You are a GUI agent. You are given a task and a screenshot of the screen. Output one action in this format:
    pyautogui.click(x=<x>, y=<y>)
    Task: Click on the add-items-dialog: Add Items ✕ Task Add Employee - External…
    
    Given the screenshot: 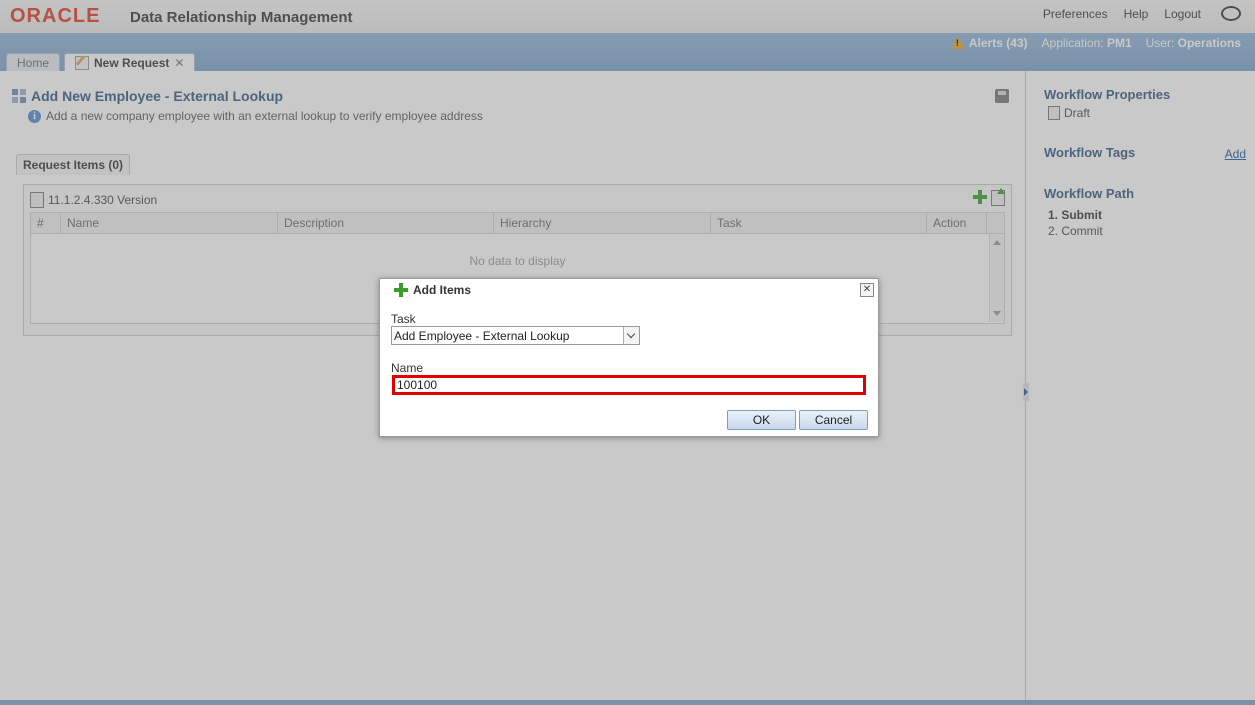 What is the action you would take?
    pyautogui.click(x=629, y=357)
    